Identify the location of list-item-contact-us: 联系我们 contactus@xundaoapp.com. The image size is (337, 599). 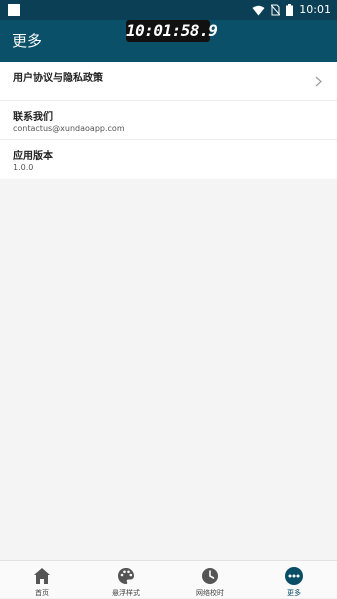
(168, 120).